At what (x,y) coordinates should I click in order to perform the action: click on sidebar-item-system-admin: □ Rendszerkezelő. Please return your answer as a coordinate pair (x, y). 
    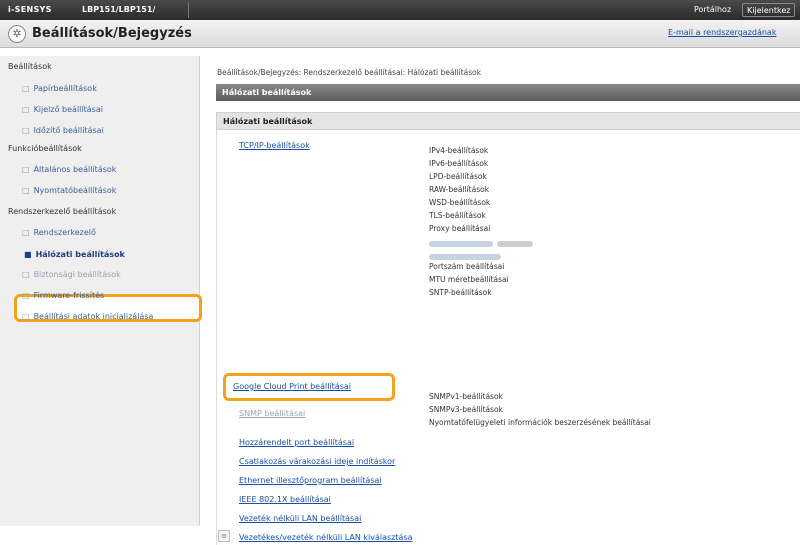
    Looking at the image, I should click on (59, 232).